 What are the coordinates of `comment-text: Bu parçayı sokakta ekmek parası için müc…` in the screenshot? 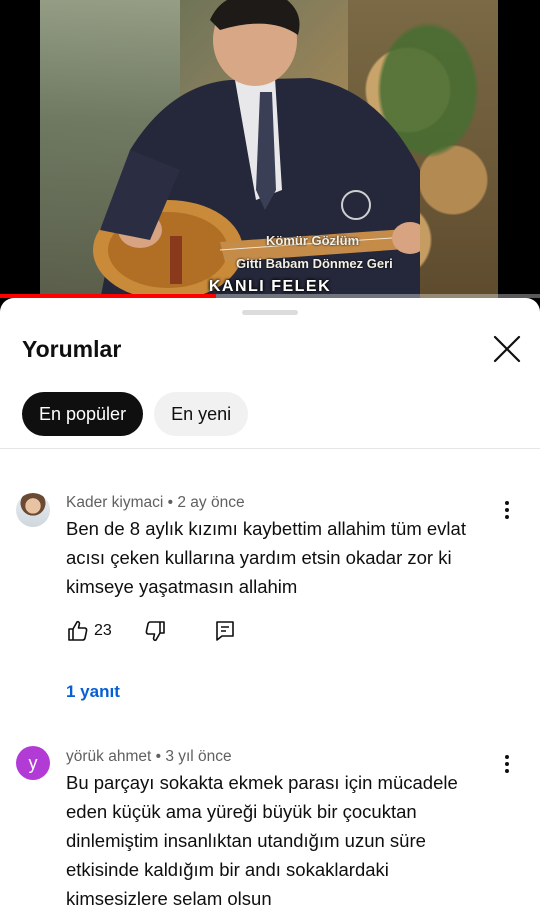 It's located at (281, 840).